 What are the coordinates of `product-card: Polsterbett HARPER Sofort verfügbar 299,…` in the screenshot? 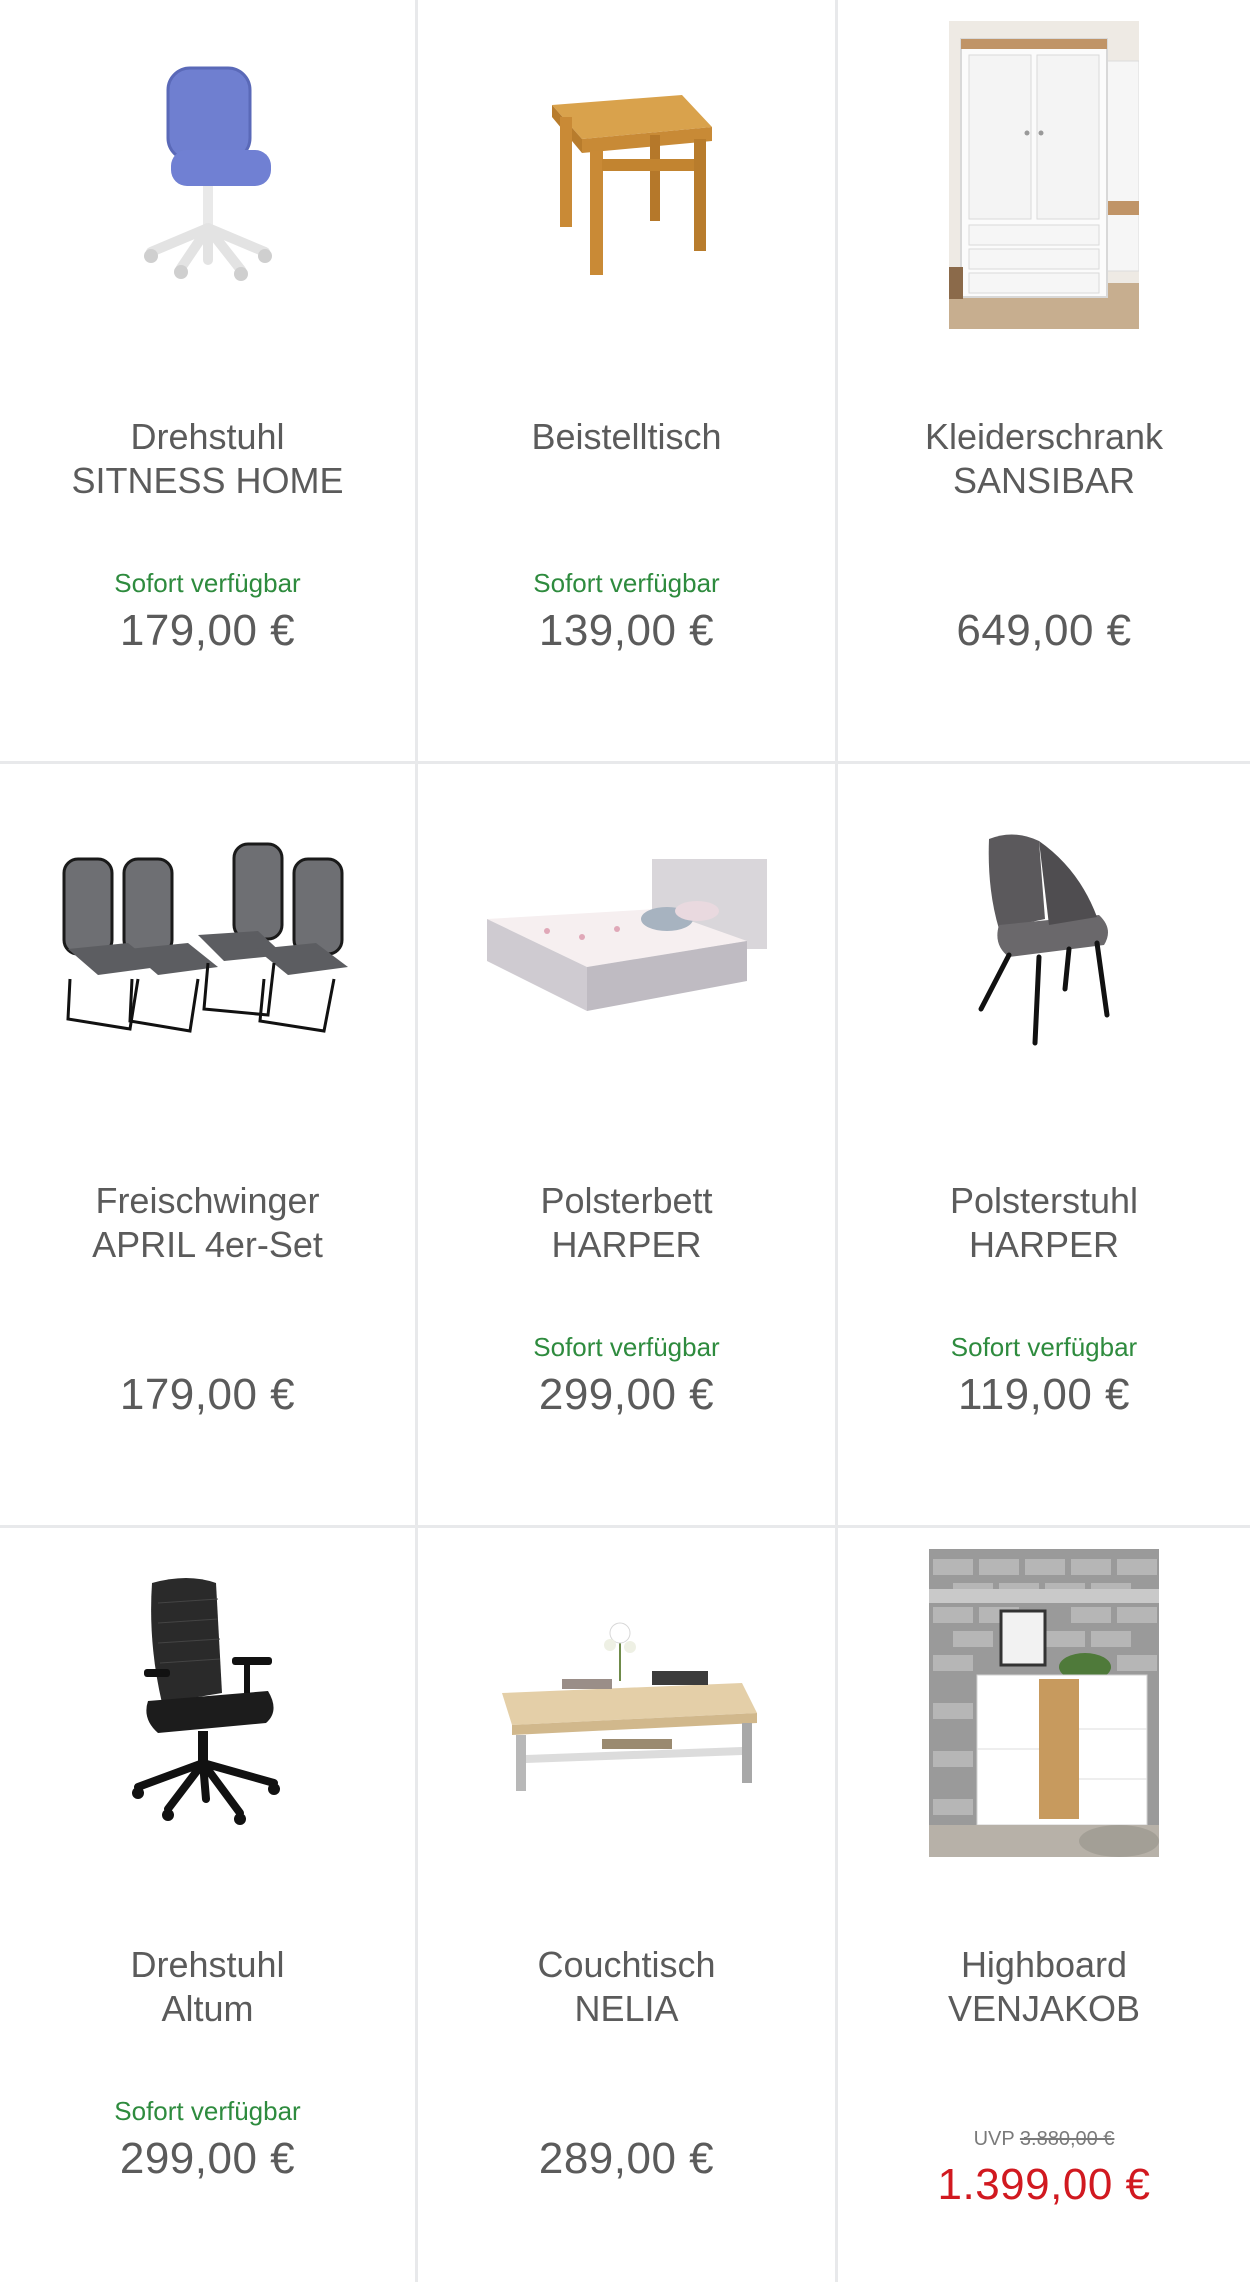 It's located at (628, 1146).